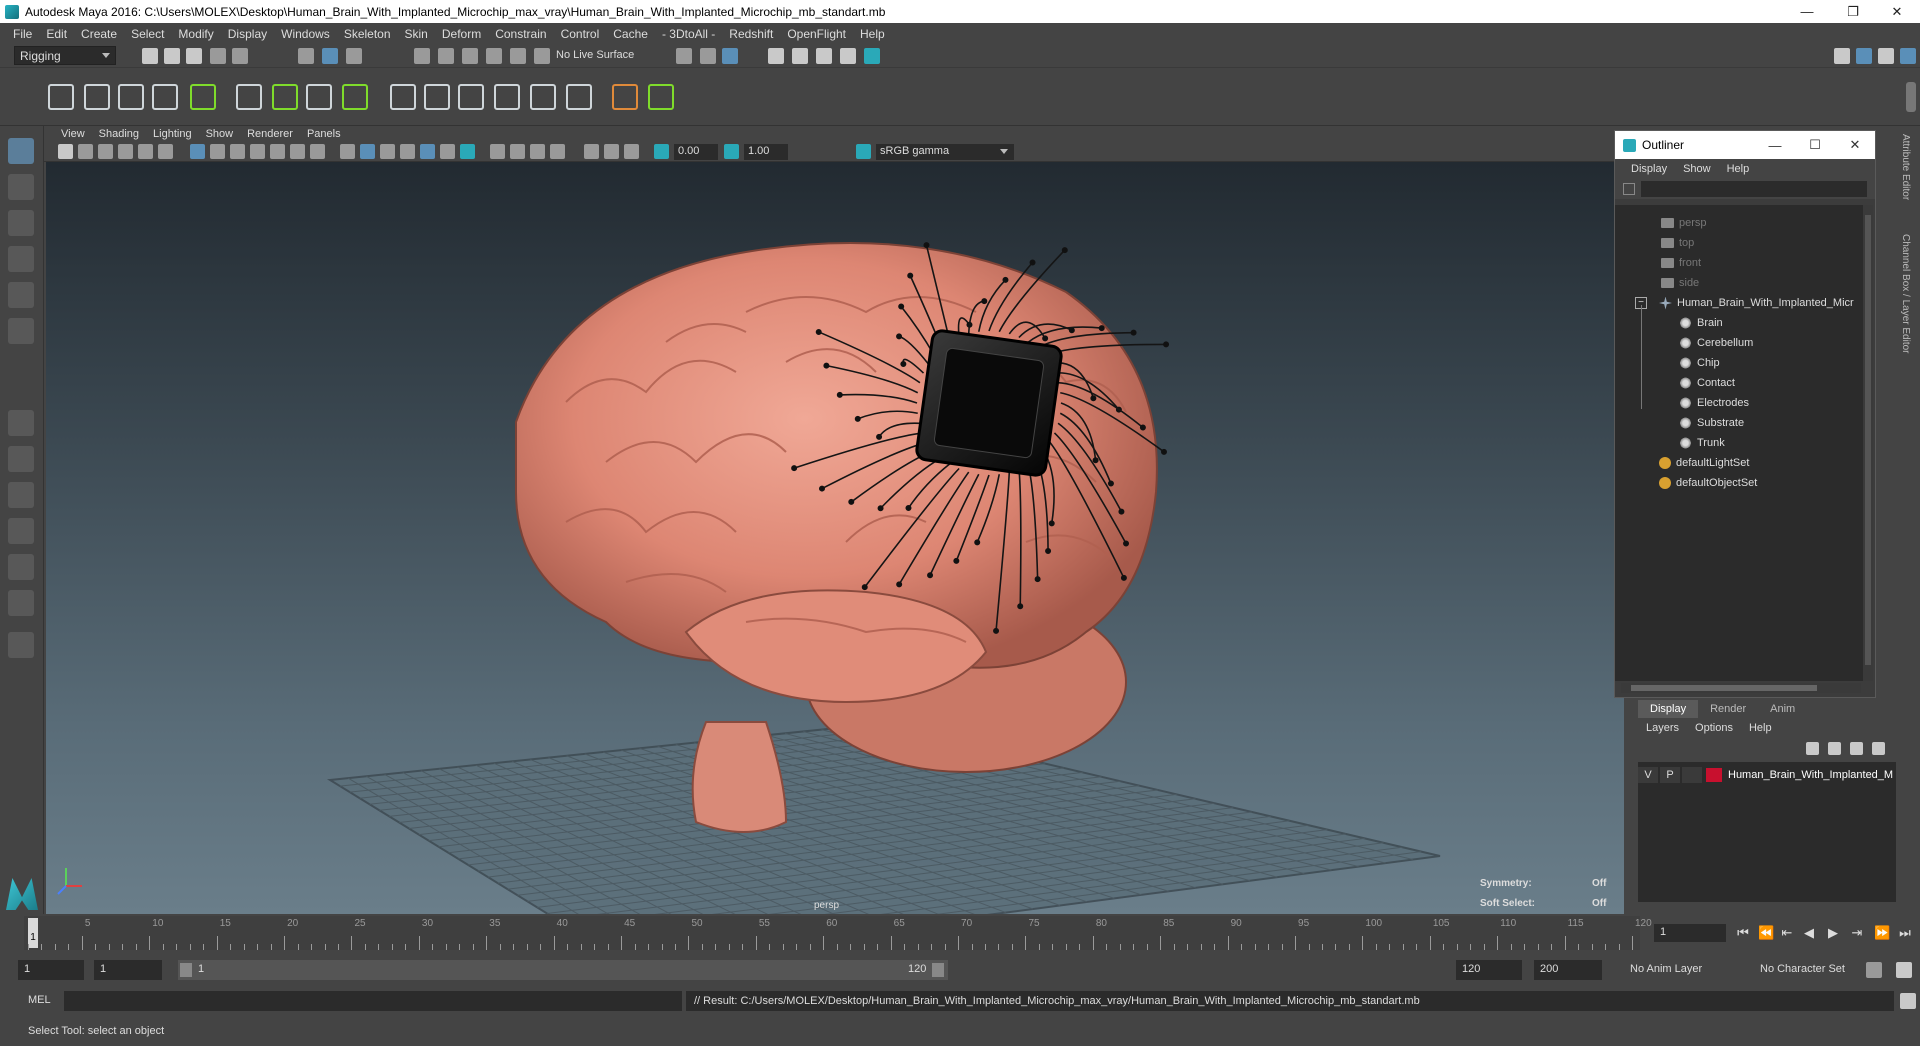 Image resolution: width=1920 pixels, height=1046 pixels. What do you see at coordinates (461, 34) in the screenshot?
I see `menu-deform: Deform` at bounding box center [461, 34].